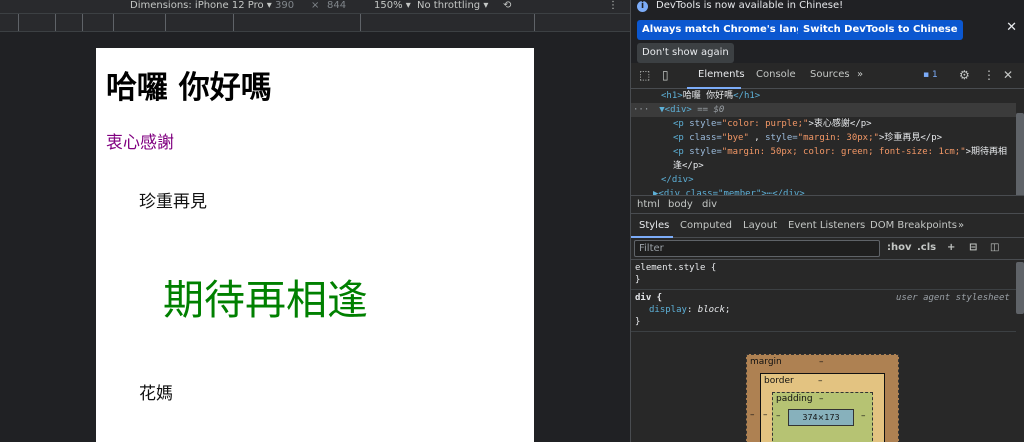 The height and width of the screenshot is (442, 1024). What do you see at coordinates (934, 75) in the screenshot?
I see `issues-count: 1` at bounding box center [934, 75].